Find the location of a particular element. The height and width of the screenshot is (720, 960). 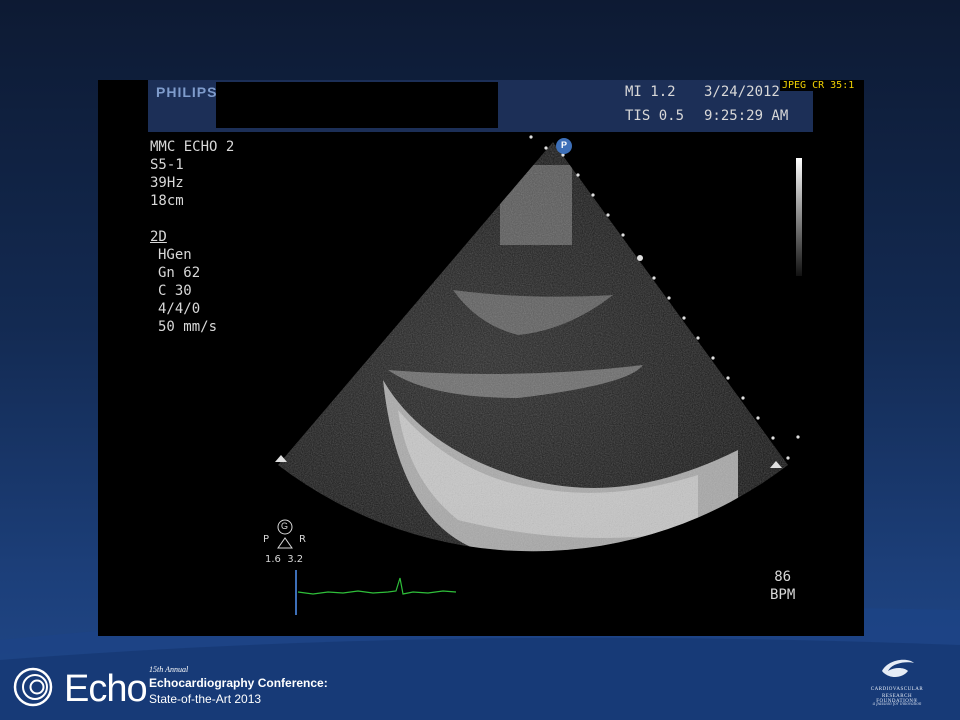

persist-setting: 4/4/0 is located at coordinates (179, 309).